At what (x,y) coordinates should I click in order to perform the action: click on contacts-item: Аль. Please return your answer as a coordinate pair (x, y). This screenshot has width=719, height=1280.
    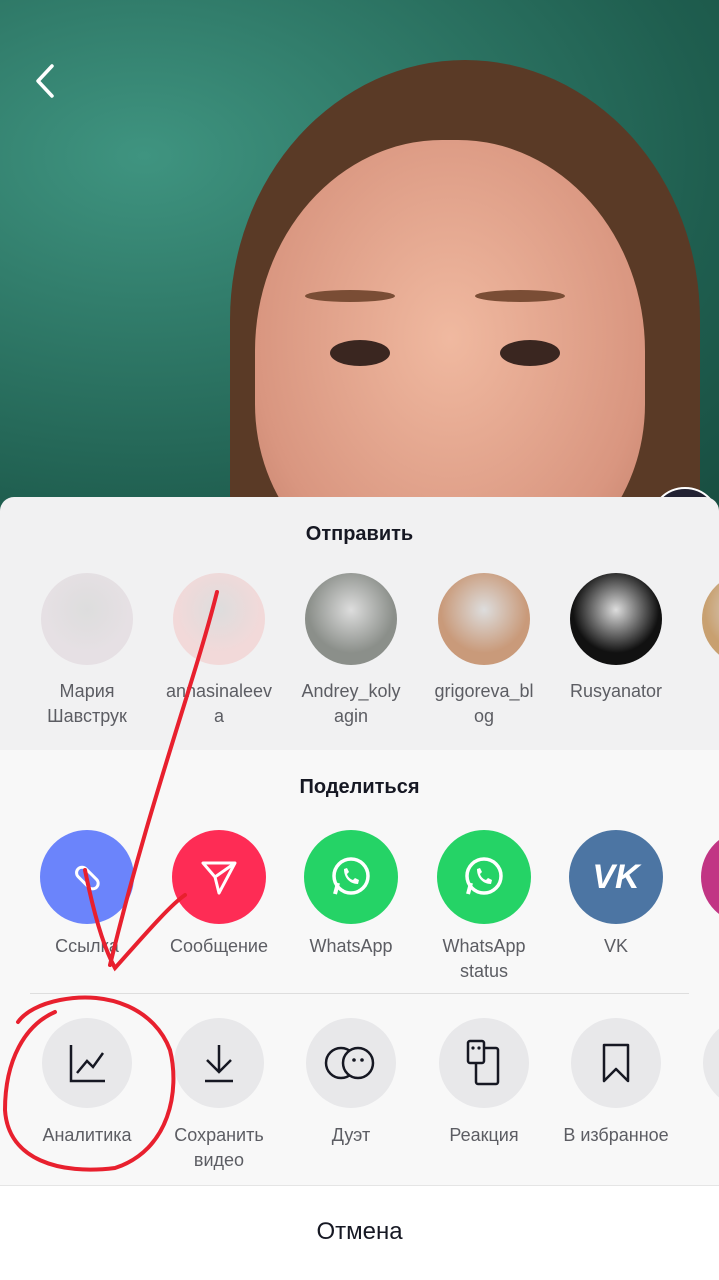
    Looking at the image, I should click on (700, 638).